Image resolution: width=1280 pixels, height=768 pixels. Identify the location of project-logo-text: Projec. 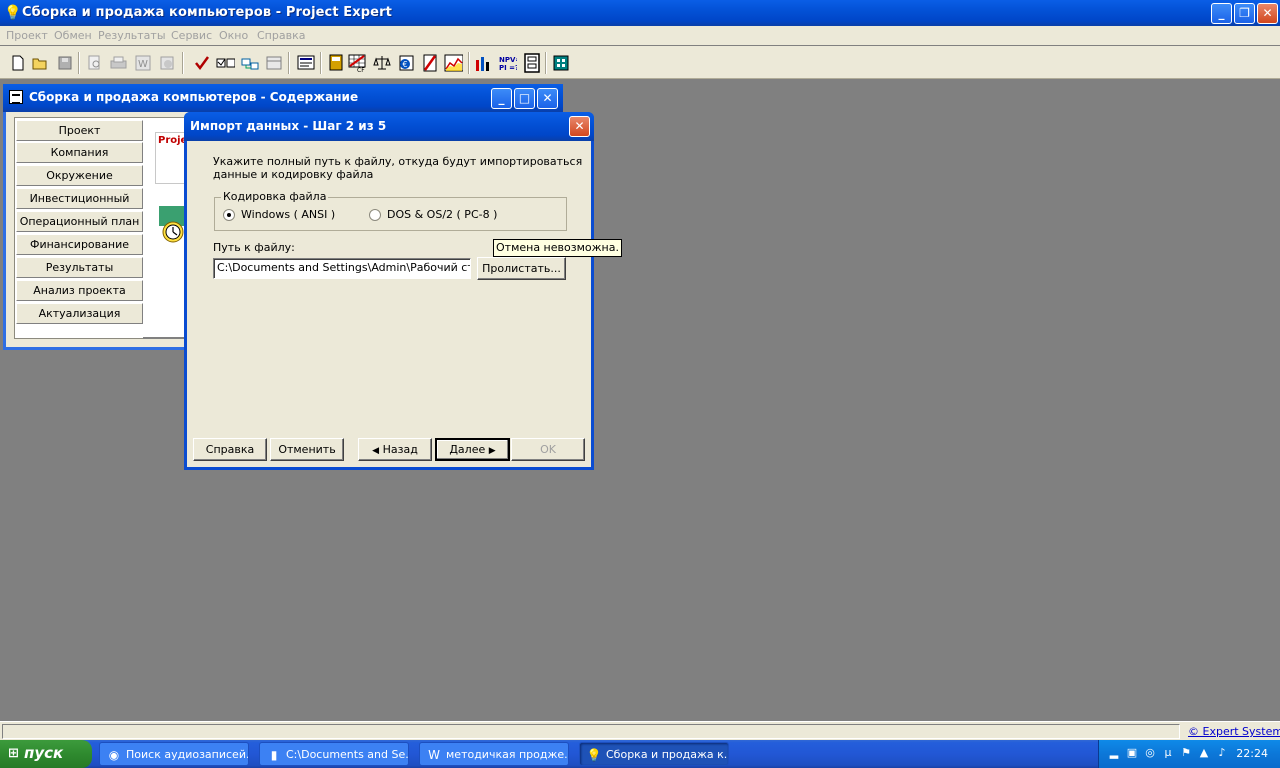
(171, 140).